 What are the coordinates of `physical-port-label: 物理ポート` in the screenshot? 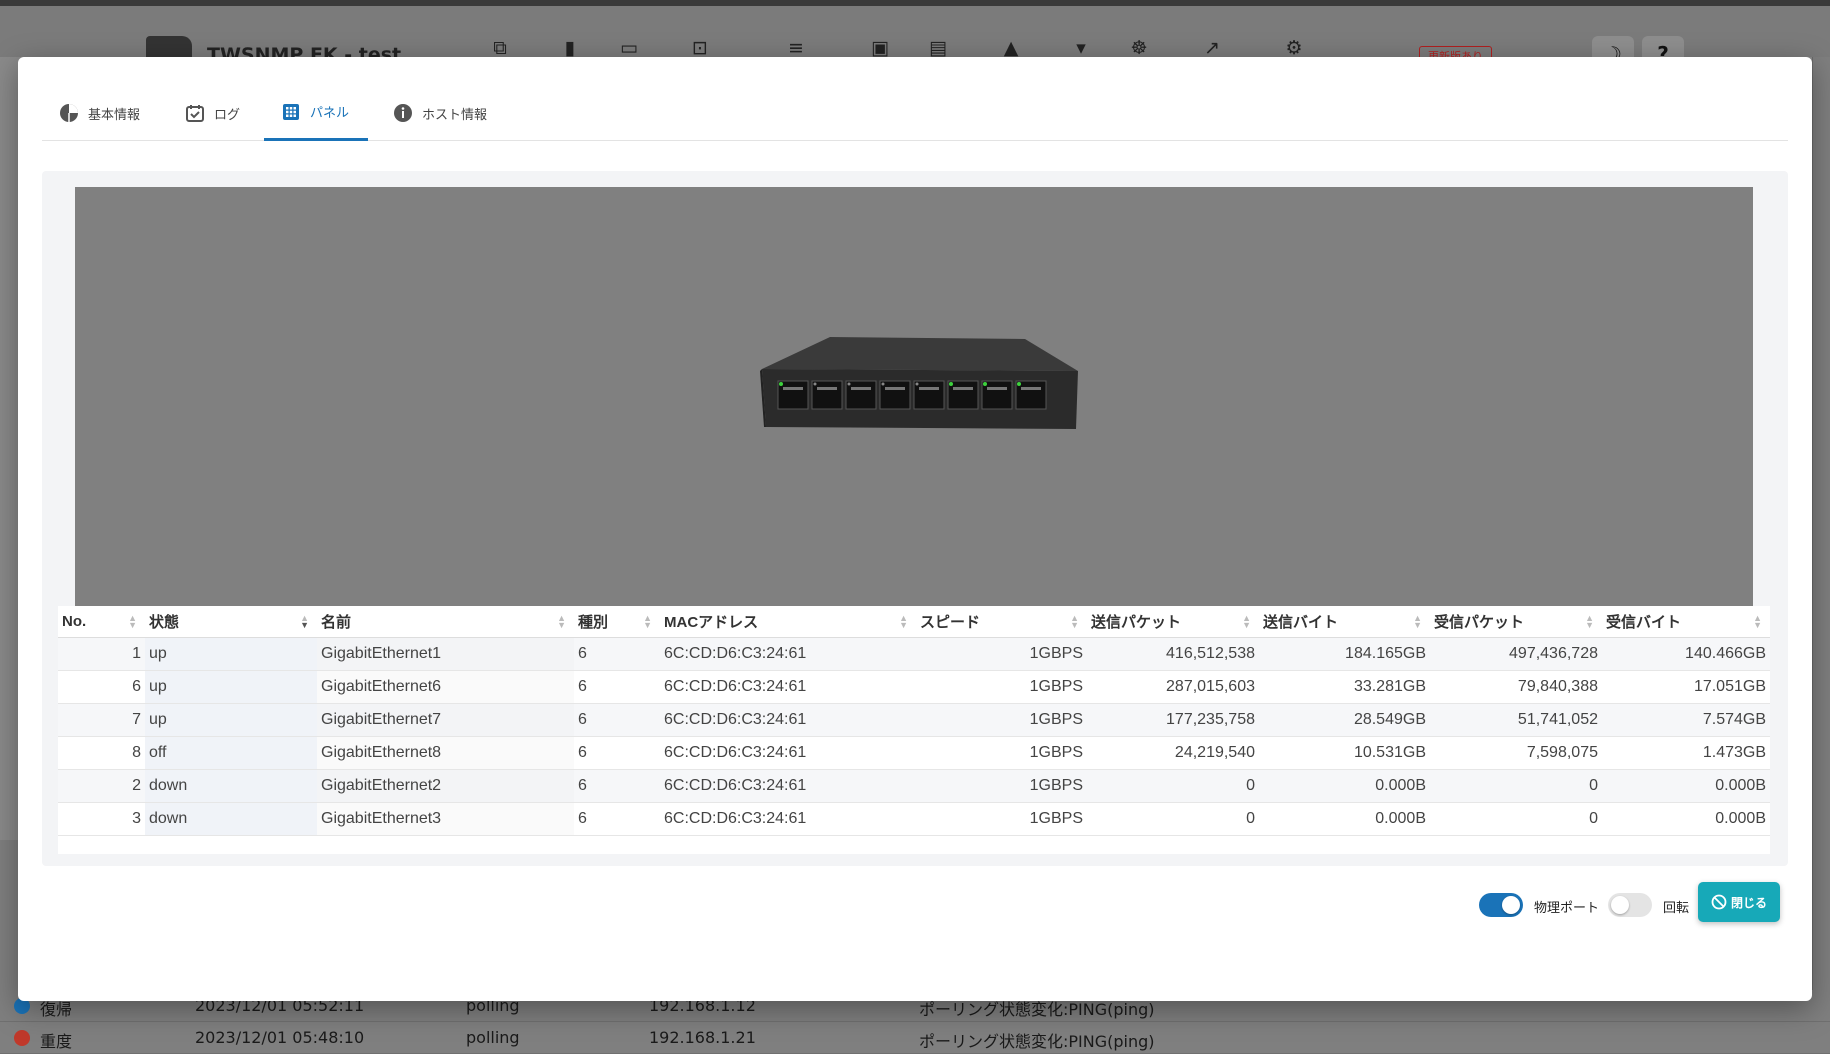 It's located at (1567, 908).